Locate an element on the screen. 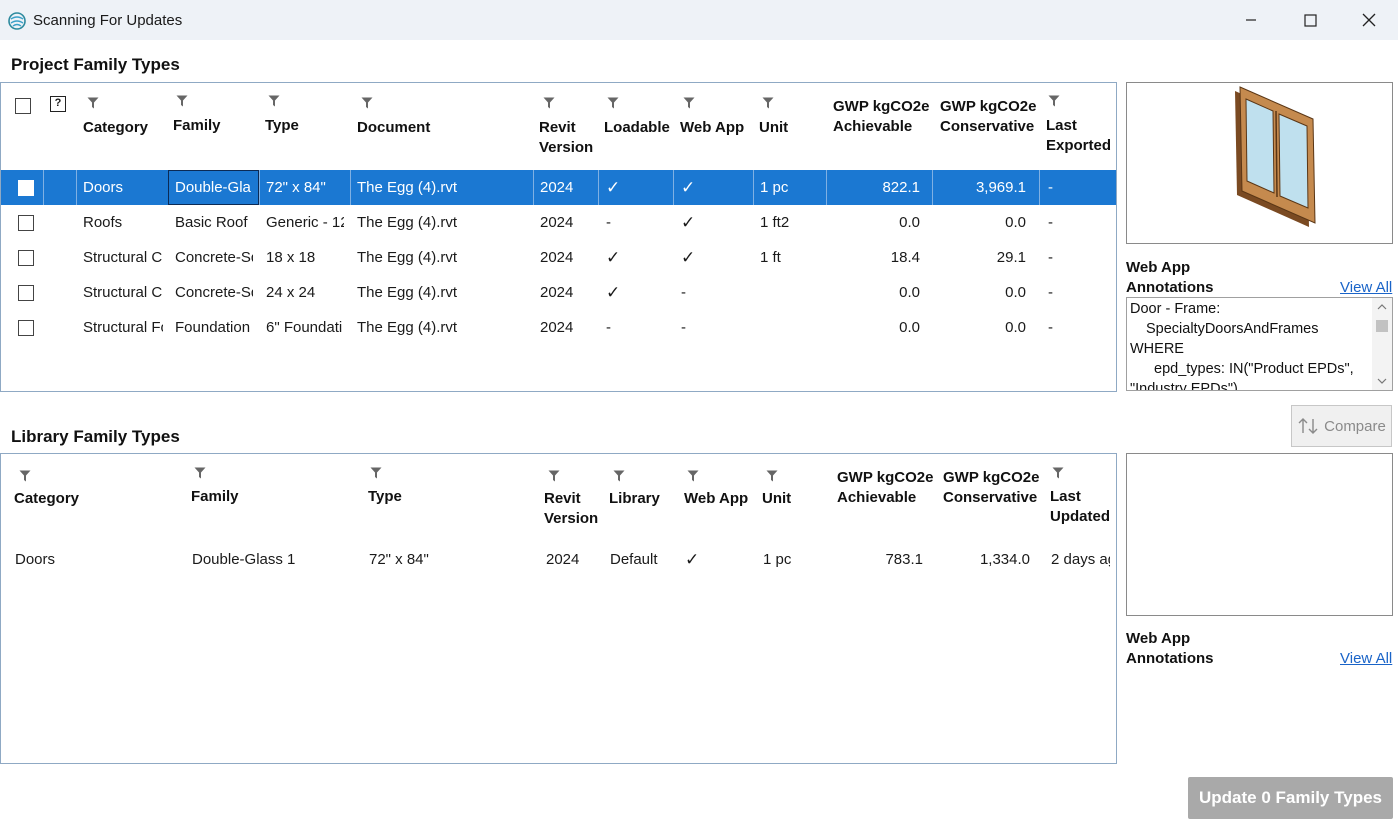 The image size is (1398, 832). lib-header-revit-version: Revit Version is located at coordinates (571, 509).